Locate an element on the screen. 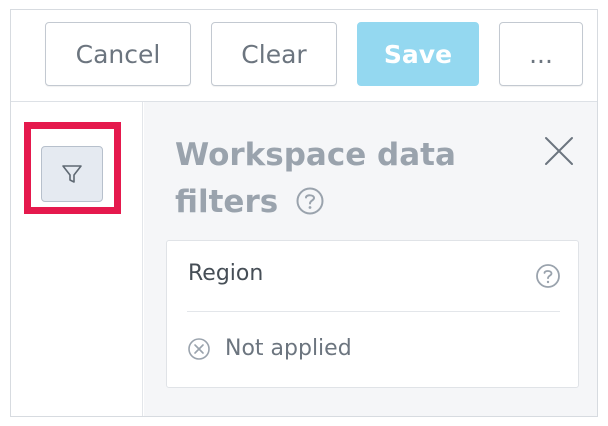  filter-label: Region is located at coordinates (226, 273).